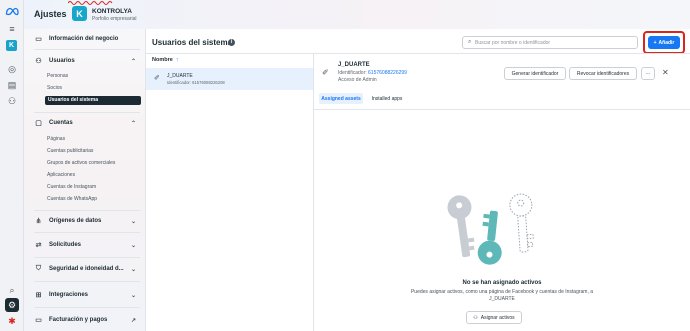 The height and width of the screenshot is (331, 690). I want to click on business-avatar-icon: K, so click(11, 45).